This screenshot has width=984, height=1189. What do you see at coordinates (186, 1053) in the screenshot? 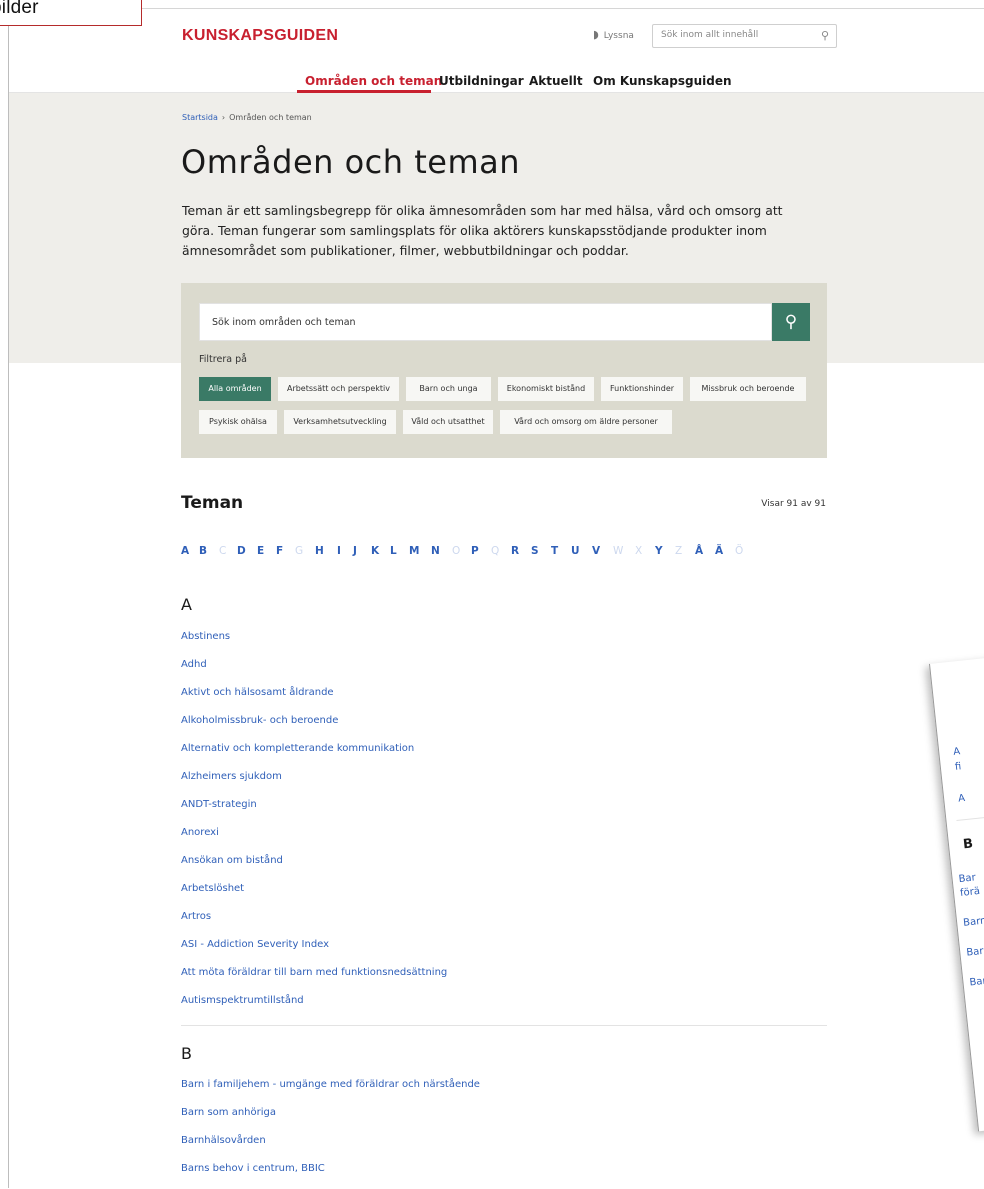
I see `group-heading-b: B` at bounding box center [186, 1053].